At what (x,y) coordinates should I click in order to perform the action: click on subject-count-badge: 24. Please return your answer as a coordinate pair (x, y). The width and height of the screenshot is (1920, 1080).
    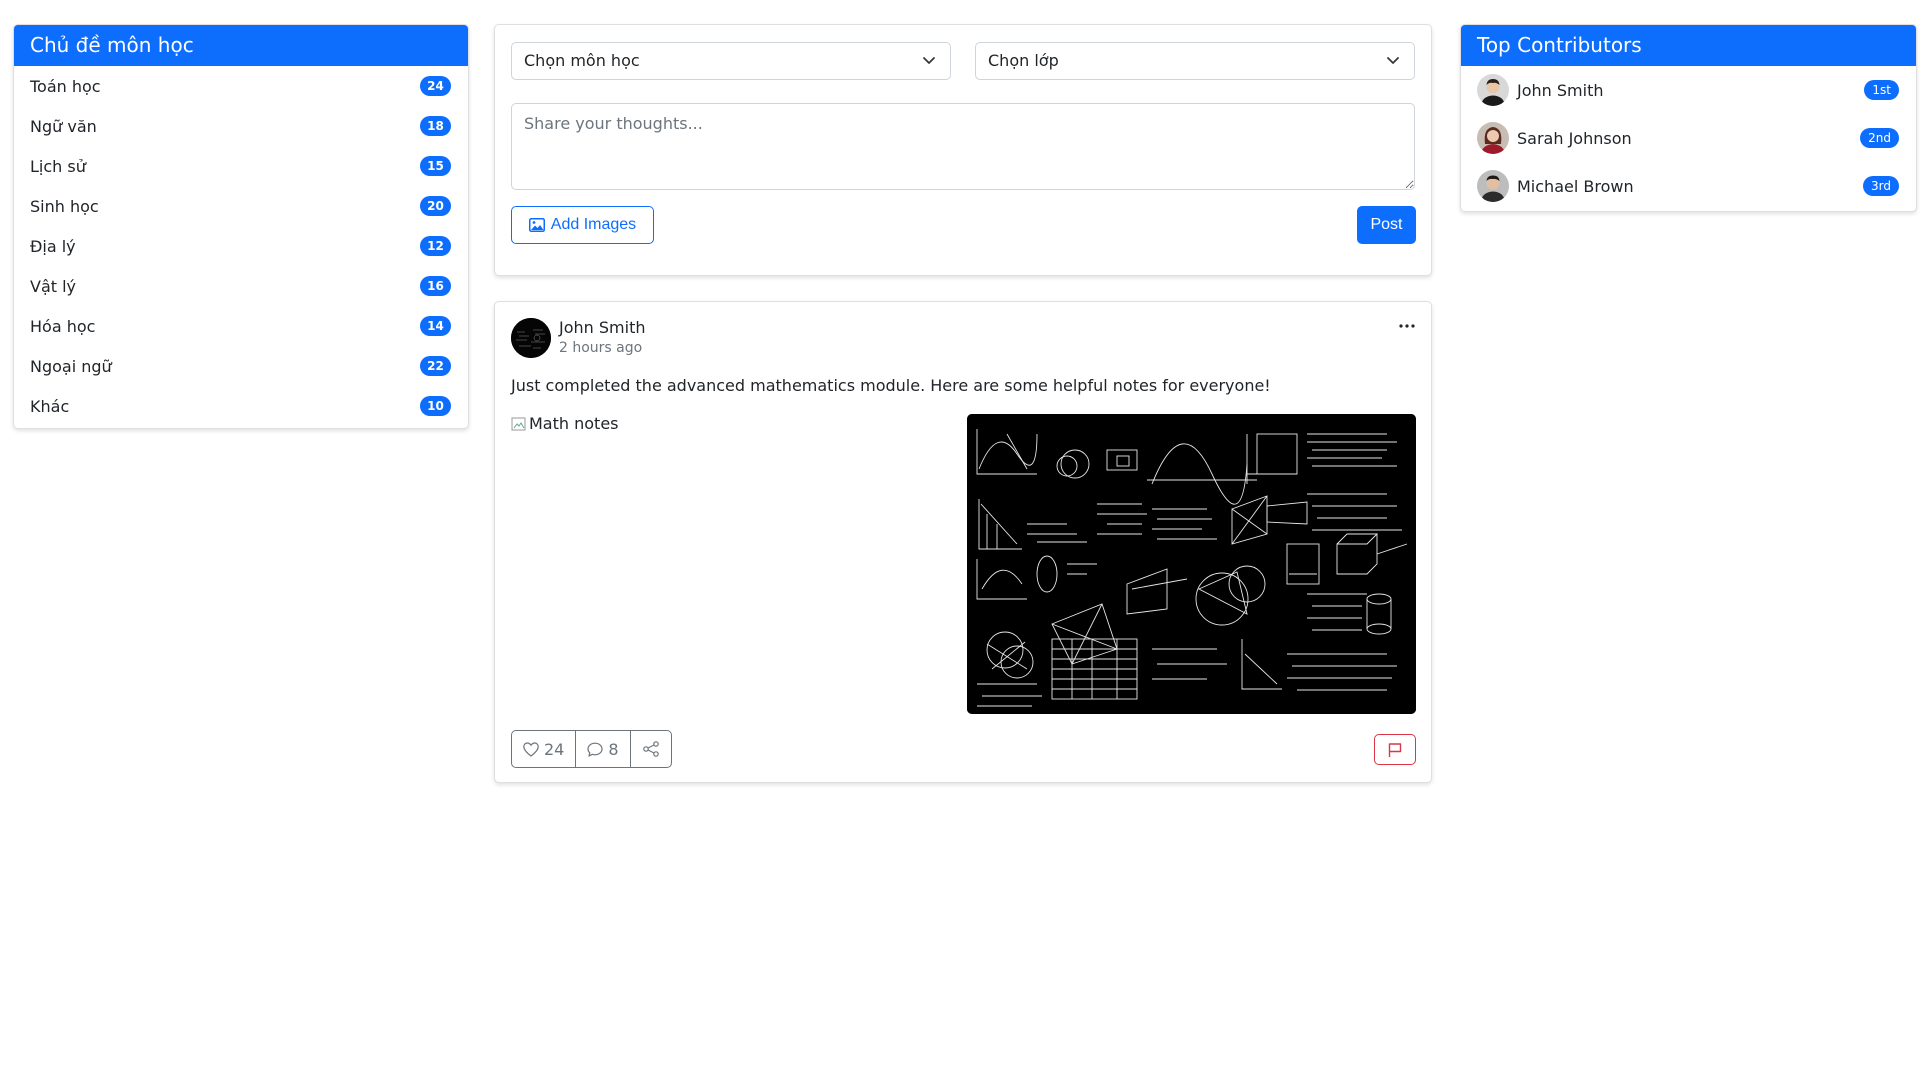
    Looking at the image, I should click on (435, 86).